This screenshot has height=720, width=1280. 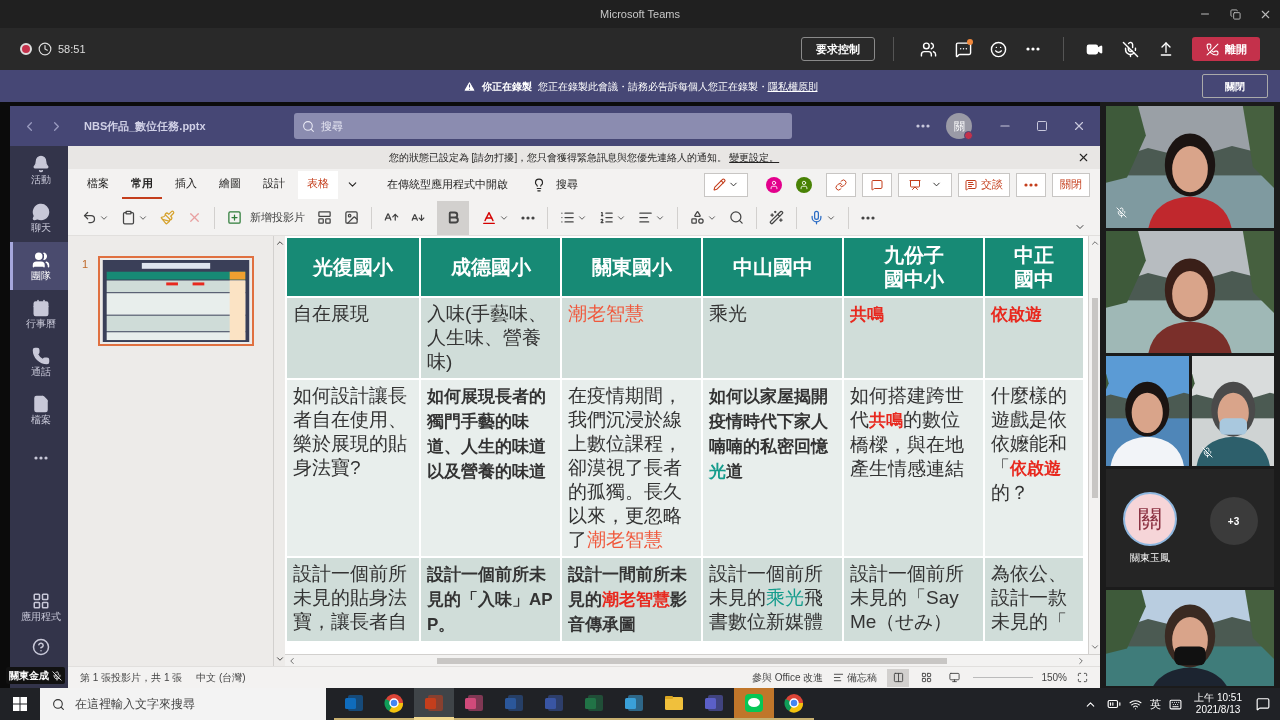 What do you see at coordinates (792, 86) in the screenshot?
I see `privacy-link: 隱私權原則` at bounding box center [792, 86].